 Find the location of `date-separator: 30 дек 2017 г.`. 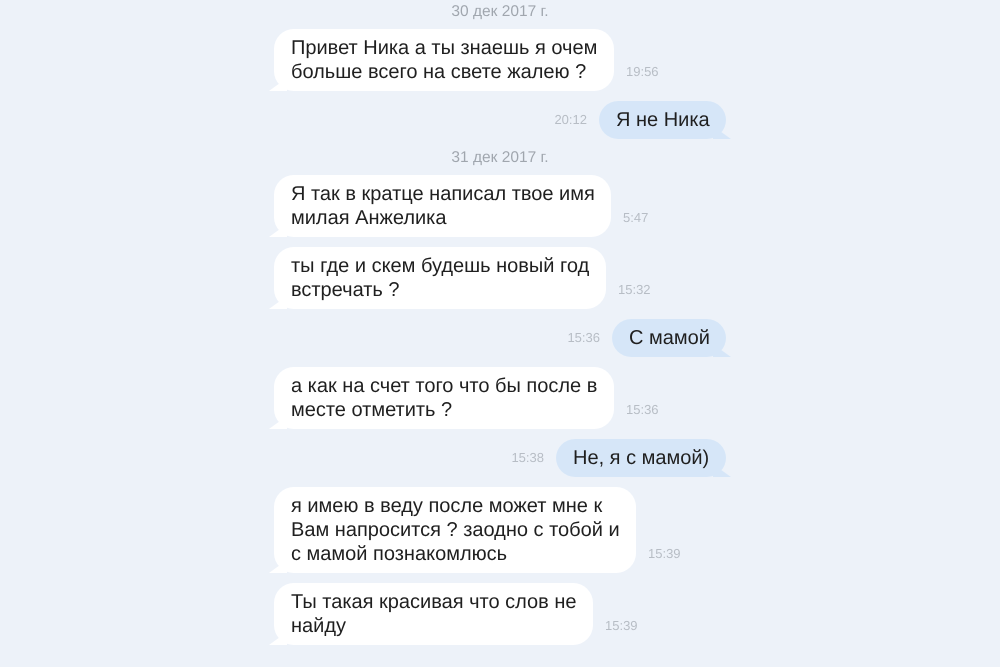

date-separator: 30 дек 2017 г. is located at coordinates (500, 12).